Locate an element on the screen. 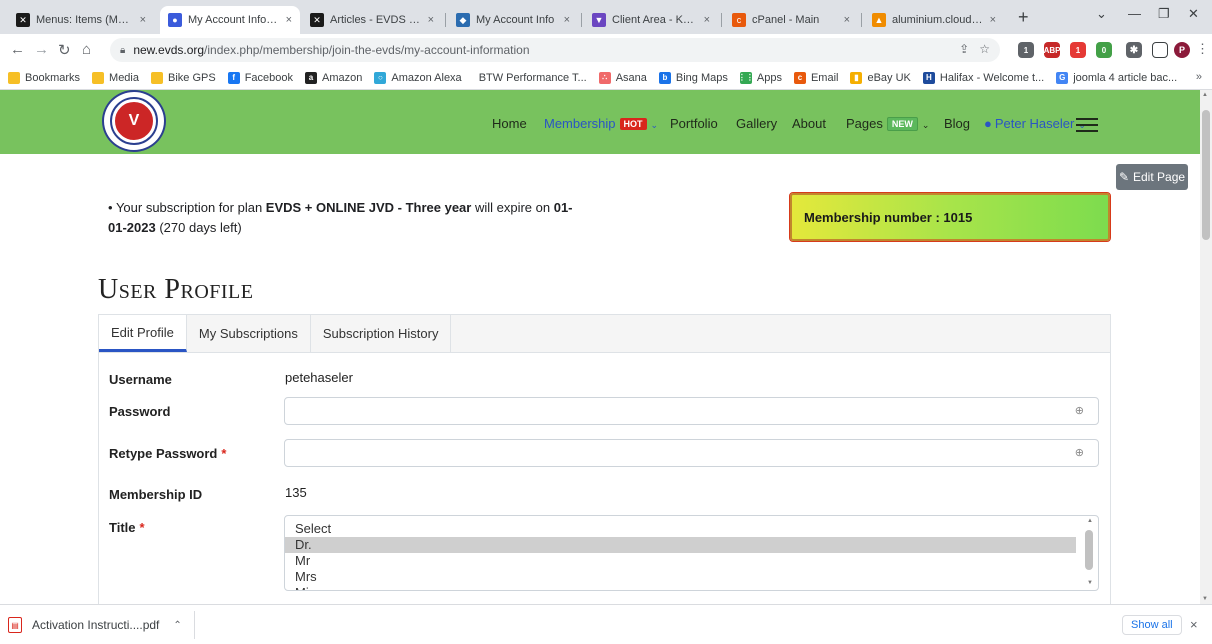 This screenshot has width=1212, height=644. tab-favicon: ▲ is located at coordinates (879, 20).